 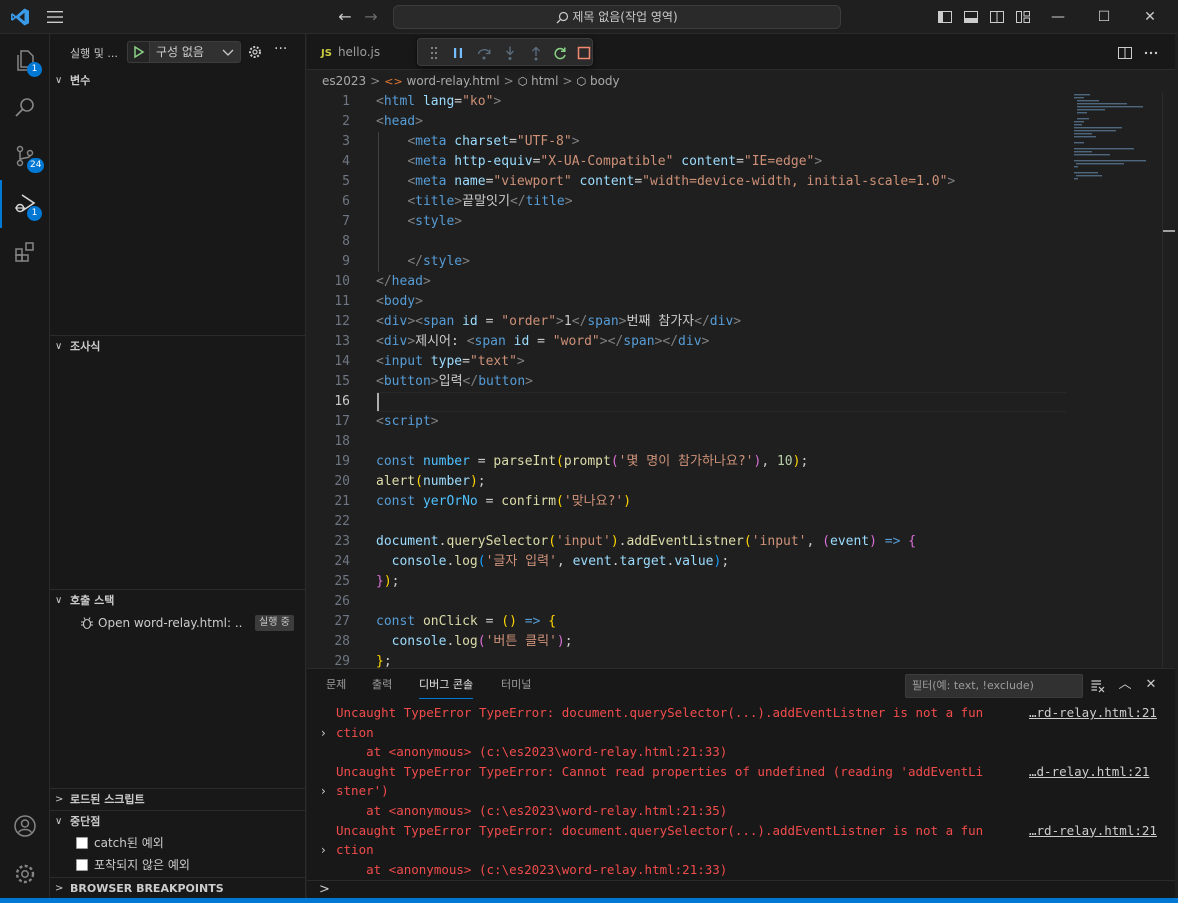 What do you see at coordinates (484, 53) in the screenshot?
I see `step-over-icon` at bounding box center [484, 53].